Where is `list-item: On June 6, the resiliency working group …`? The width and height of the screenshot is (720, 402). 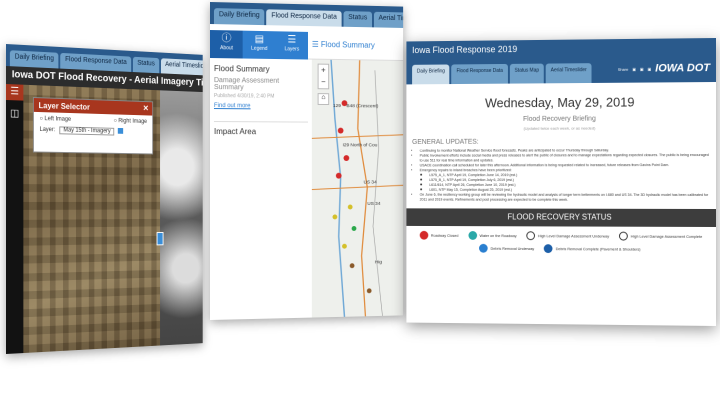
list-item: On June 6, the resiliency working group … is located at coordinates (565, 198).